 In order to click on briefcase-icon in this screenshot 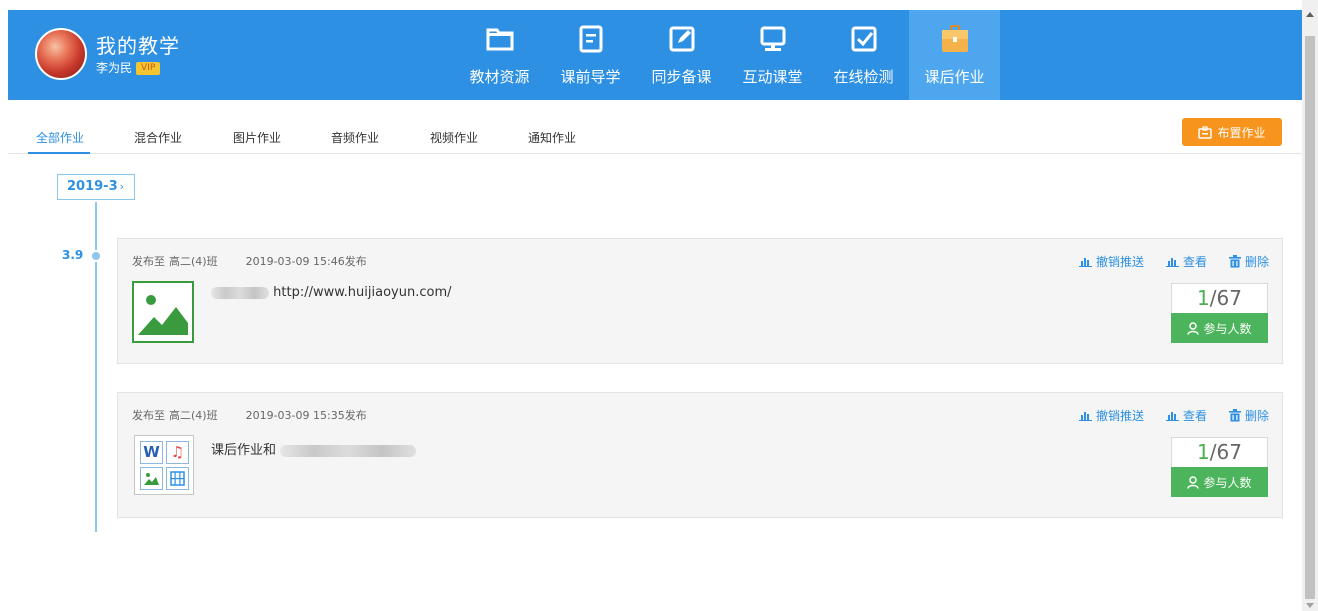, I will do `click(954, 38)`.